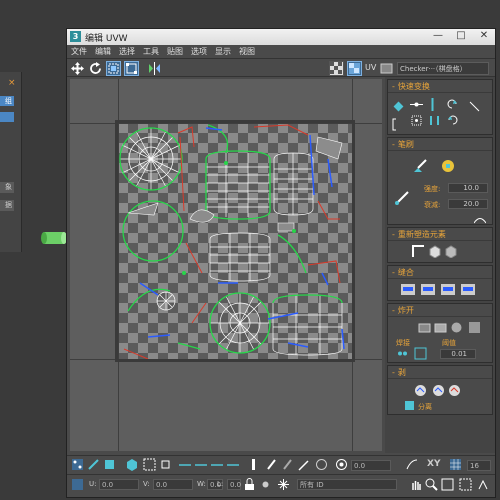 The width and height of the screenshot is (500, 500). I want to click on menu-tools: 工具, so click(151, 52).